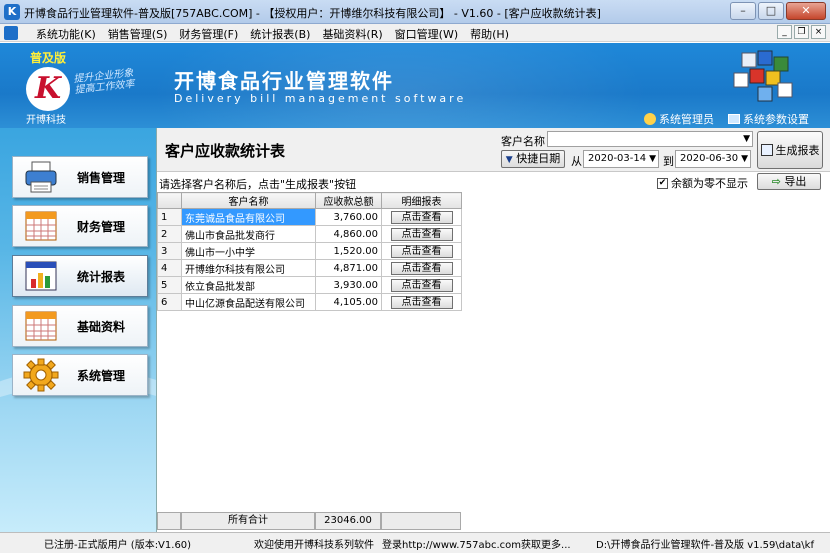 The height and width of the screenshot is (553, 830). What do you see at coordinates (348, 217) in the screenshot?
I see `receivable-amount-cell: 3,760.00` at bounding box center [348, 217].